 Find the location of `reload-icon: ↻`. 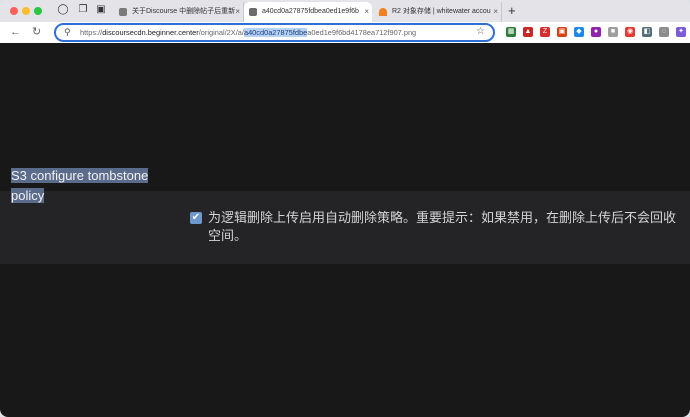

reload-icon: ↻ is located at coordinates (36, 32).